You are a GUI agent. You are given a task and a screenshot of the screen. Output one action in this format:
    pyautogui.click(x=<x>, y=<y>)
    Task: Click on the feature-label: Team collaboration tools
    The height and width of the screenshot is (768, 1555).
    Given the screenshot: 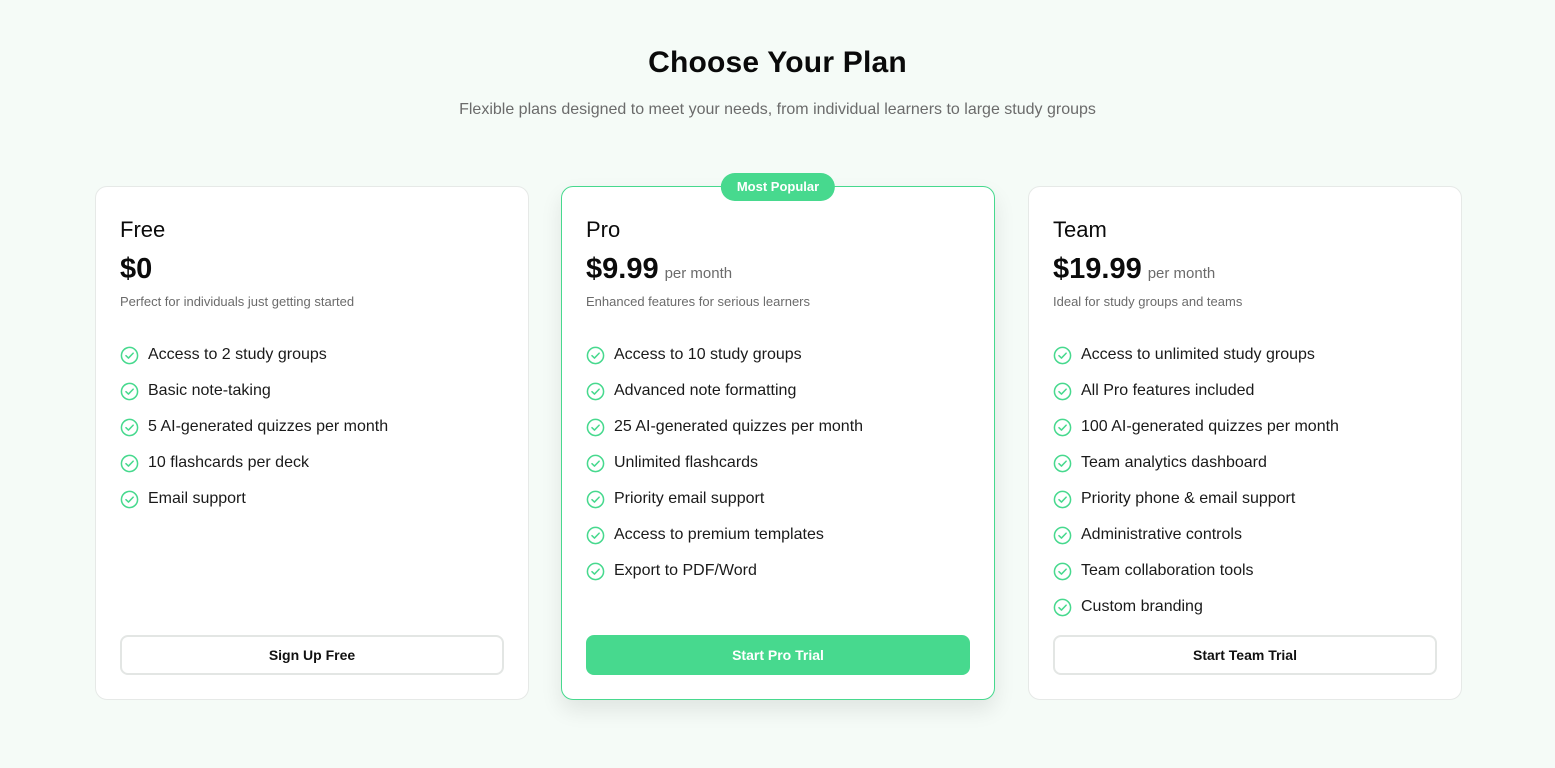 What is the action you would take?
    pyautogui.click(x=1167, y=570)
    